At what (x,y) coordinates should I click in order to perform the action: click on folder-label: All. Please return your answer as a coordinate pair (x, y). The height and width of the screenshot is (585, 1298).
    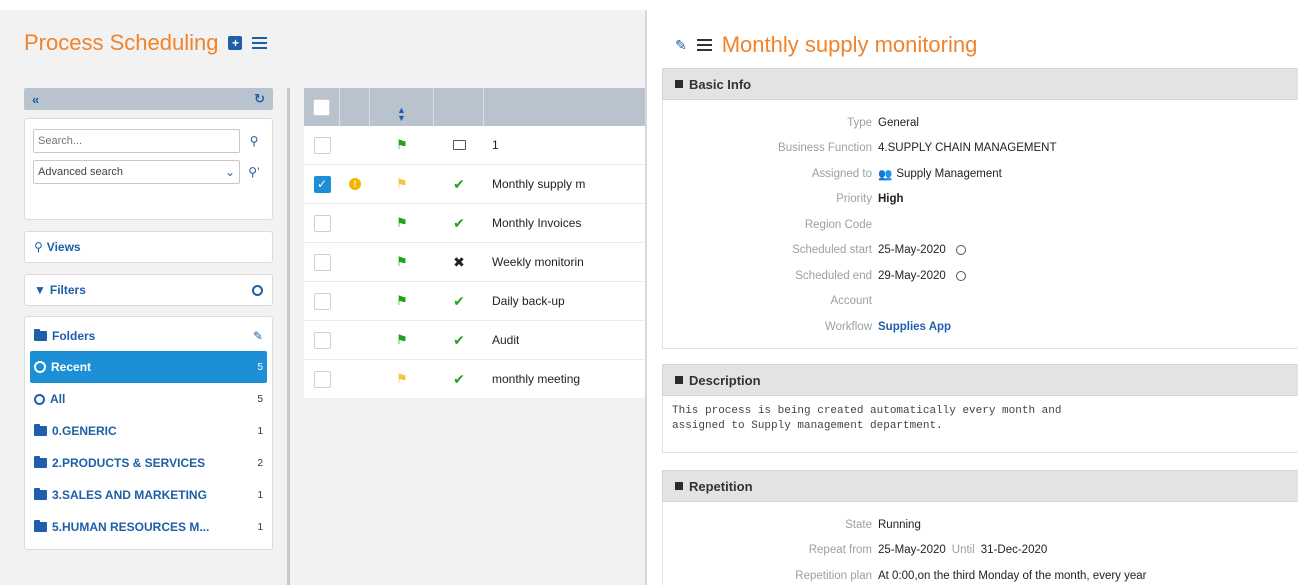
    Looking at the image, I should click on (58, 399).